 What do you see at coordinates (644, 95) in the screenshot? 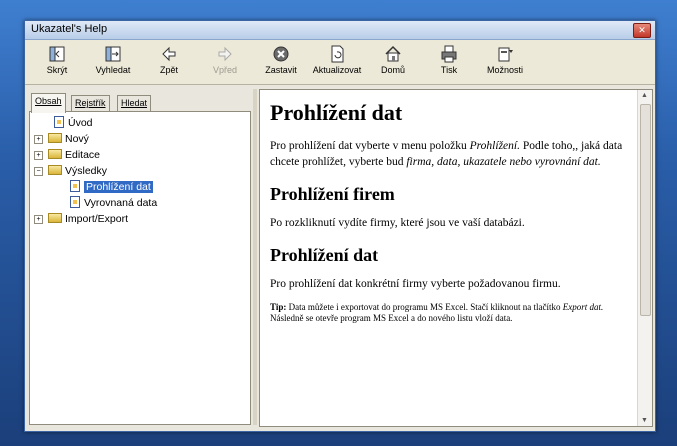
I see `scroll-up-icon: ▲` at bounding box center [644, 95].